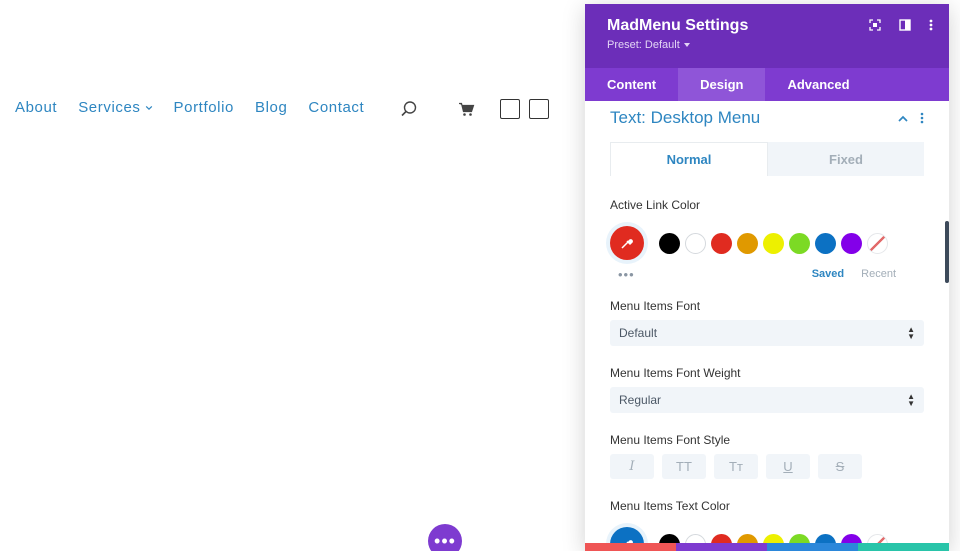 The height and width of the screenshot is (551, 960). Describe the element at coordinates (767, 45) in the screenshot. I see `preset-dropdown: Preset: Default` at that location.